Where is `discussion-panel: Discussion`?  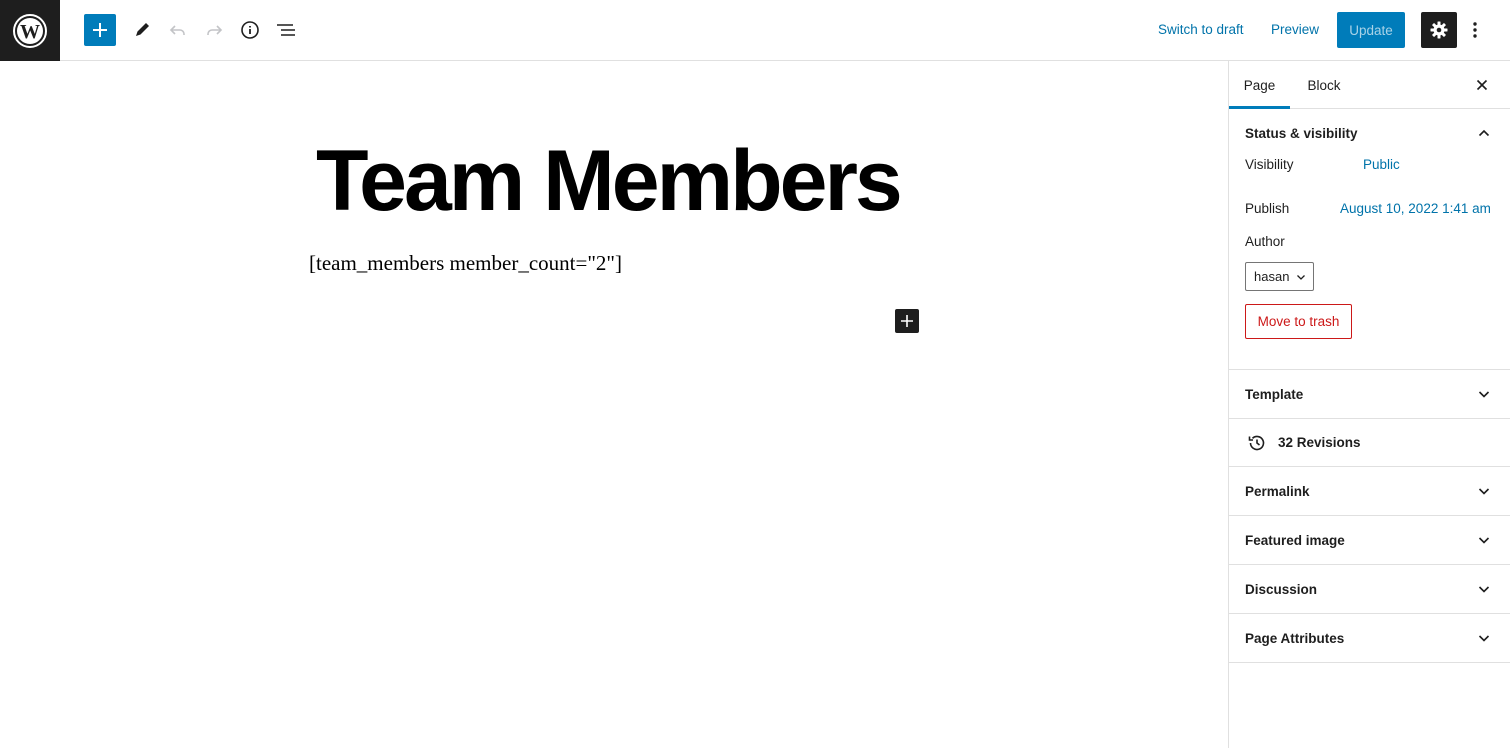 discussion-panel: Discussion is located at coordinates (1369, 589).